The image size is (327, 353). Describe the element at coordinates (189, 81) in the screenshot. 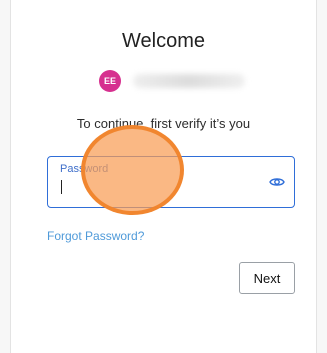

I see `account-email-redacted` at that location.